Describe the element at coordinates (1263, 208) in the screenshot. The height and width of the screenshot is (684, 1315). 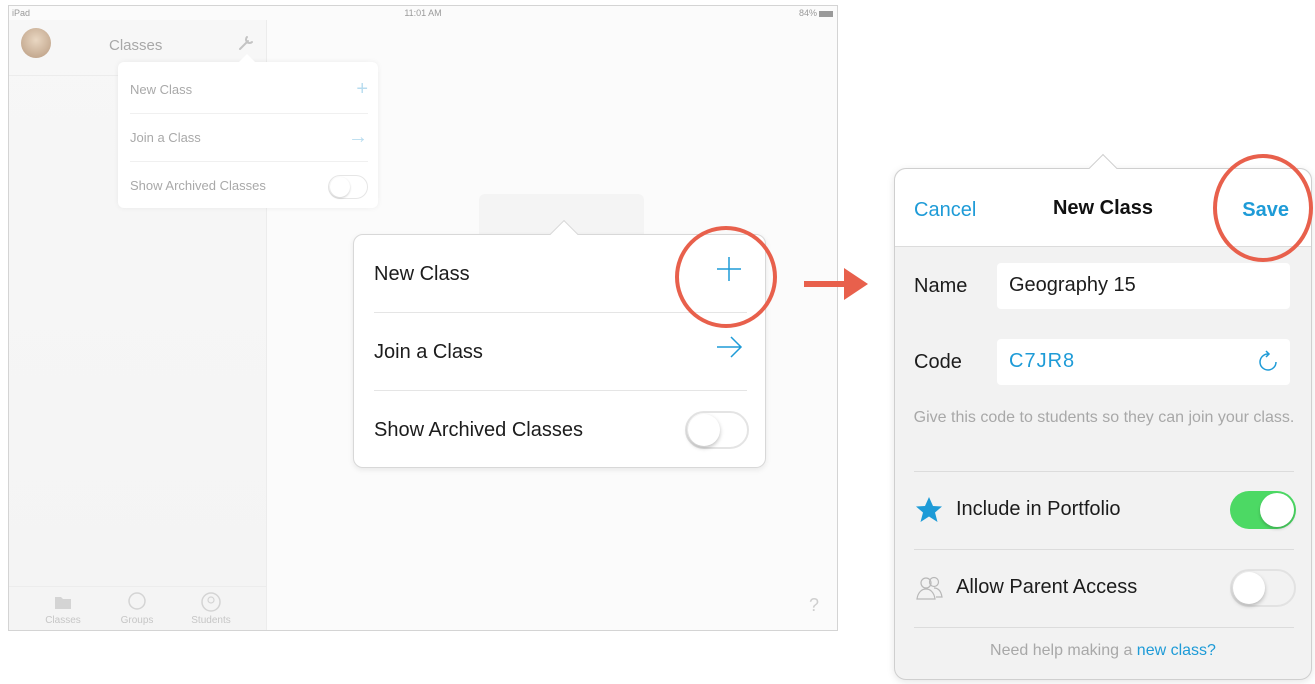
I see `highlight-circle-save` at that location.